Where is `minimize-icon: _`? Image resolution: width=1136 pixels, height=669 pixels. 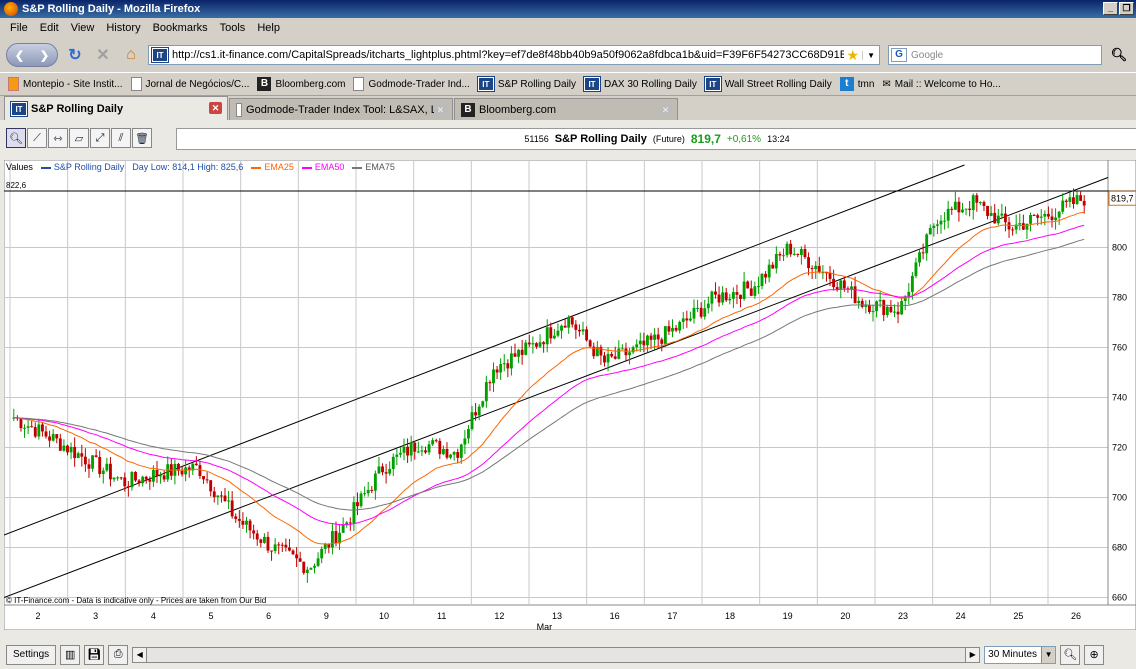
minimize-icon: _ is located at coordinates (1110, 8).